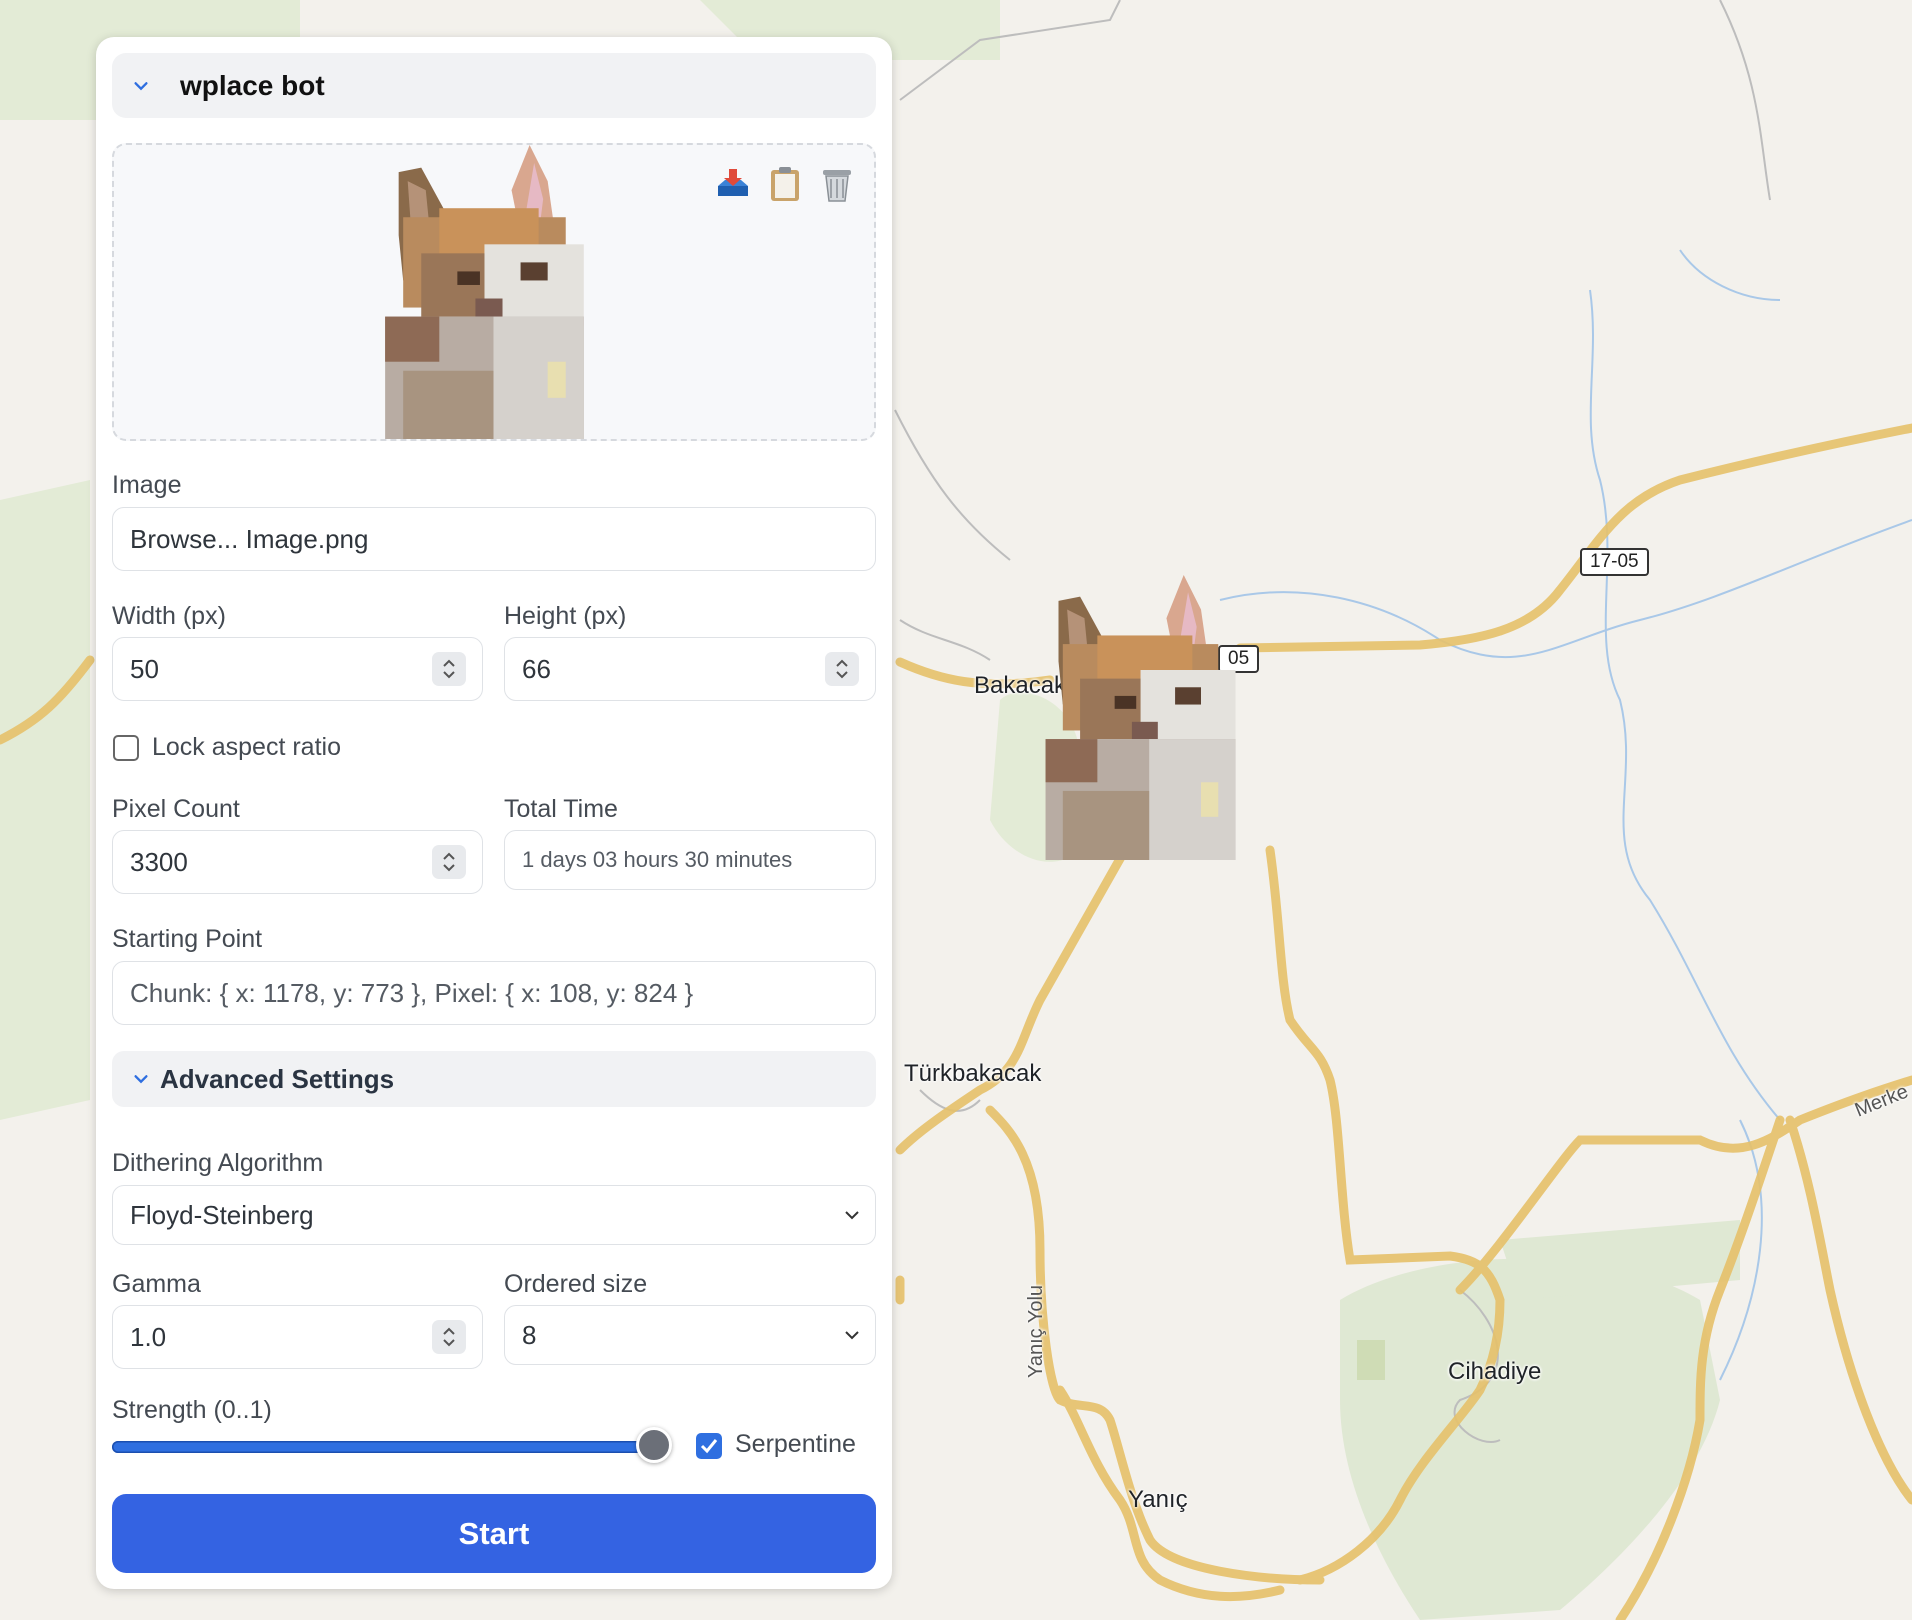  What do you see at coordinates (654, 1445) in the screenshot?
I see `strength-slider-thumb` at bounding box center [654, 1445].